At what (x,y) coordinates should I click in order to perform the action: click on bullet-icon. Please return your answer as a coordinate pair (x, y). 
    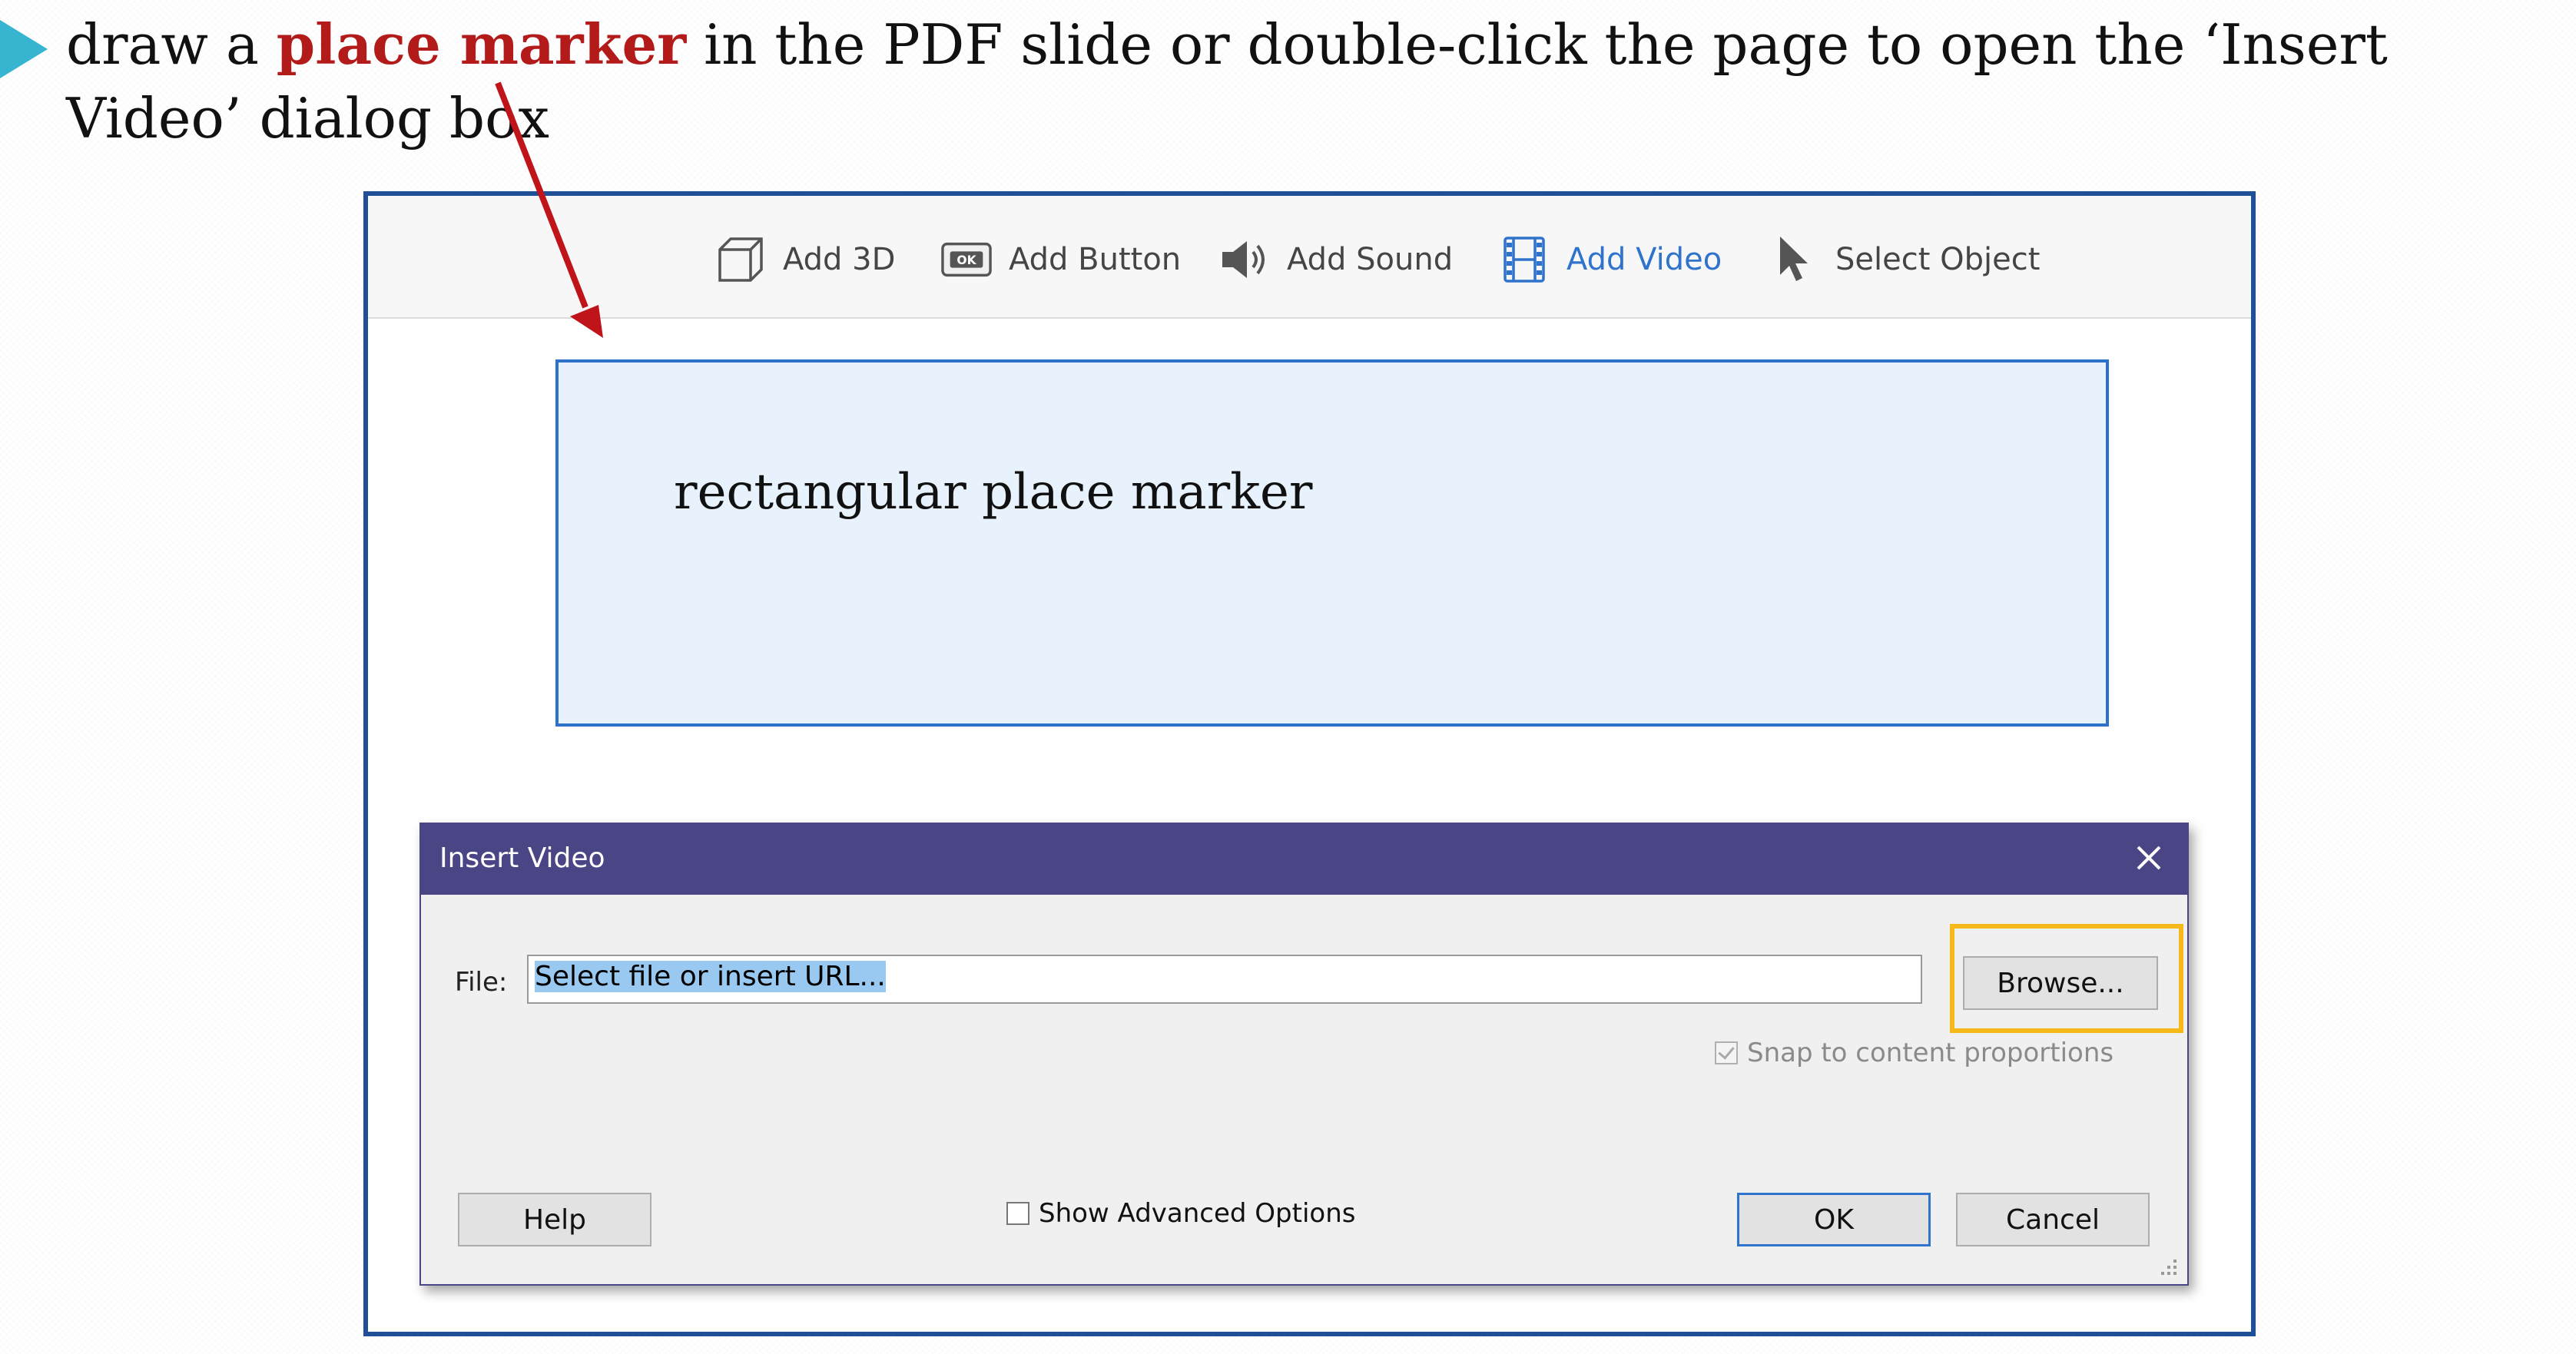
    Looking at the image, I should click on (24, 49).